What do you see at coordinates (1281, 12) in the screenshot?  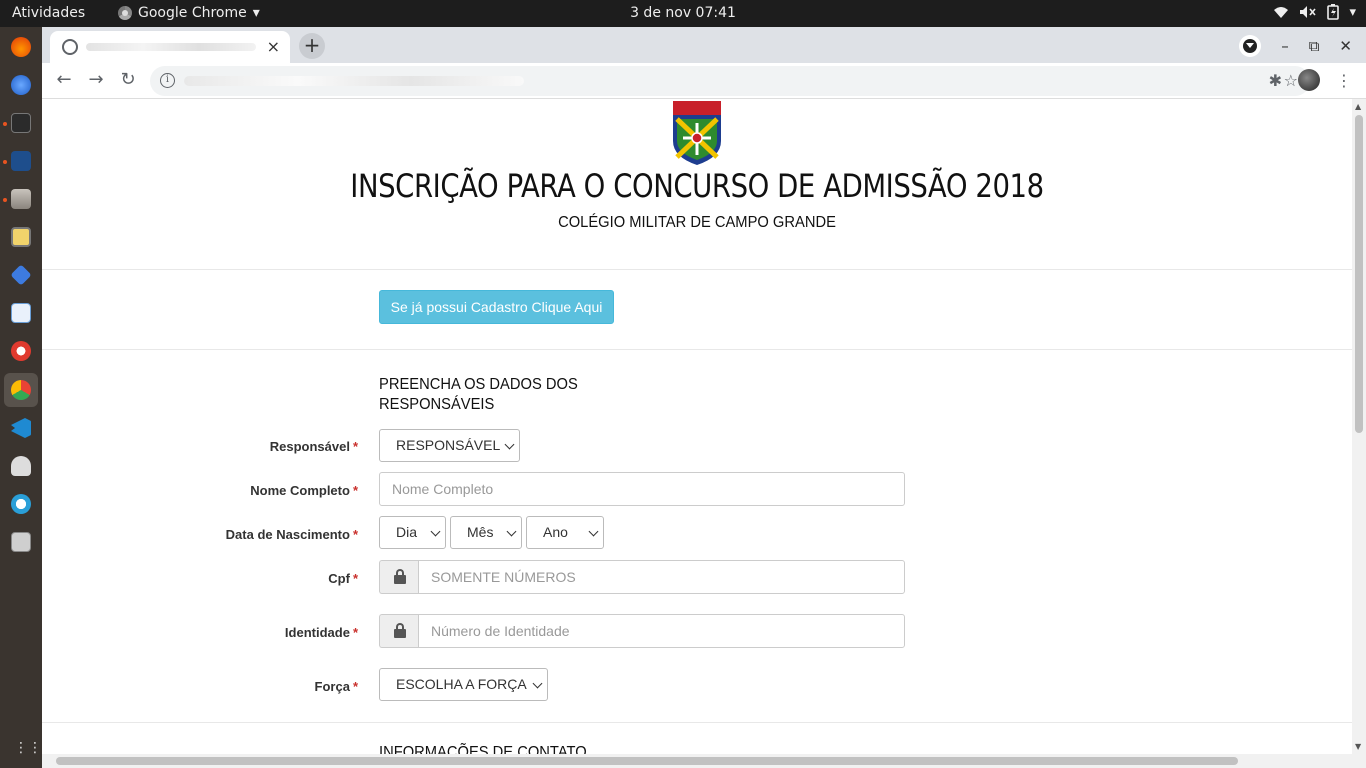 I see `wifi-icon` at bounding box center [1281, 12].